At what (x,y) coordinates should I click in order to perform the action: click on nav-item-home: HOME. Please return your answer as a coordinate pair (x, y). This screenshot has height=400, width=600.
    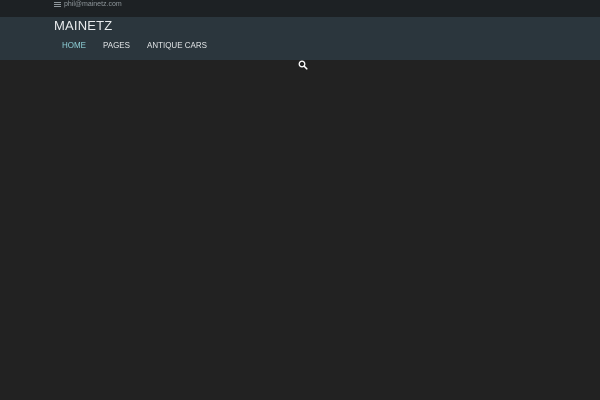
    Looking at the image, I should click on (74, 46).